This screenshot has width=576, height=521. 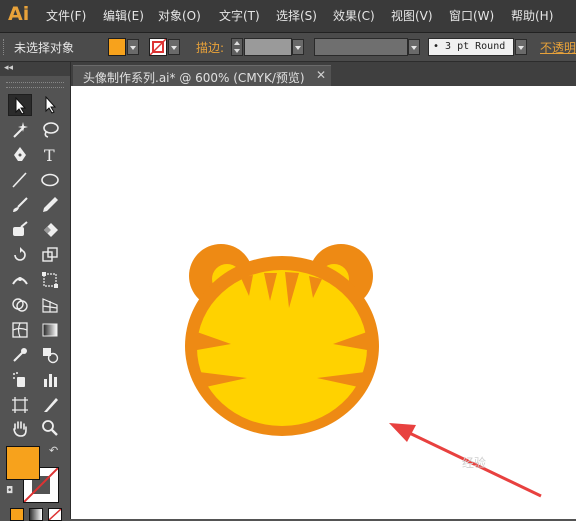 I want to click on fill-color-box, so click(x=23, y=463).